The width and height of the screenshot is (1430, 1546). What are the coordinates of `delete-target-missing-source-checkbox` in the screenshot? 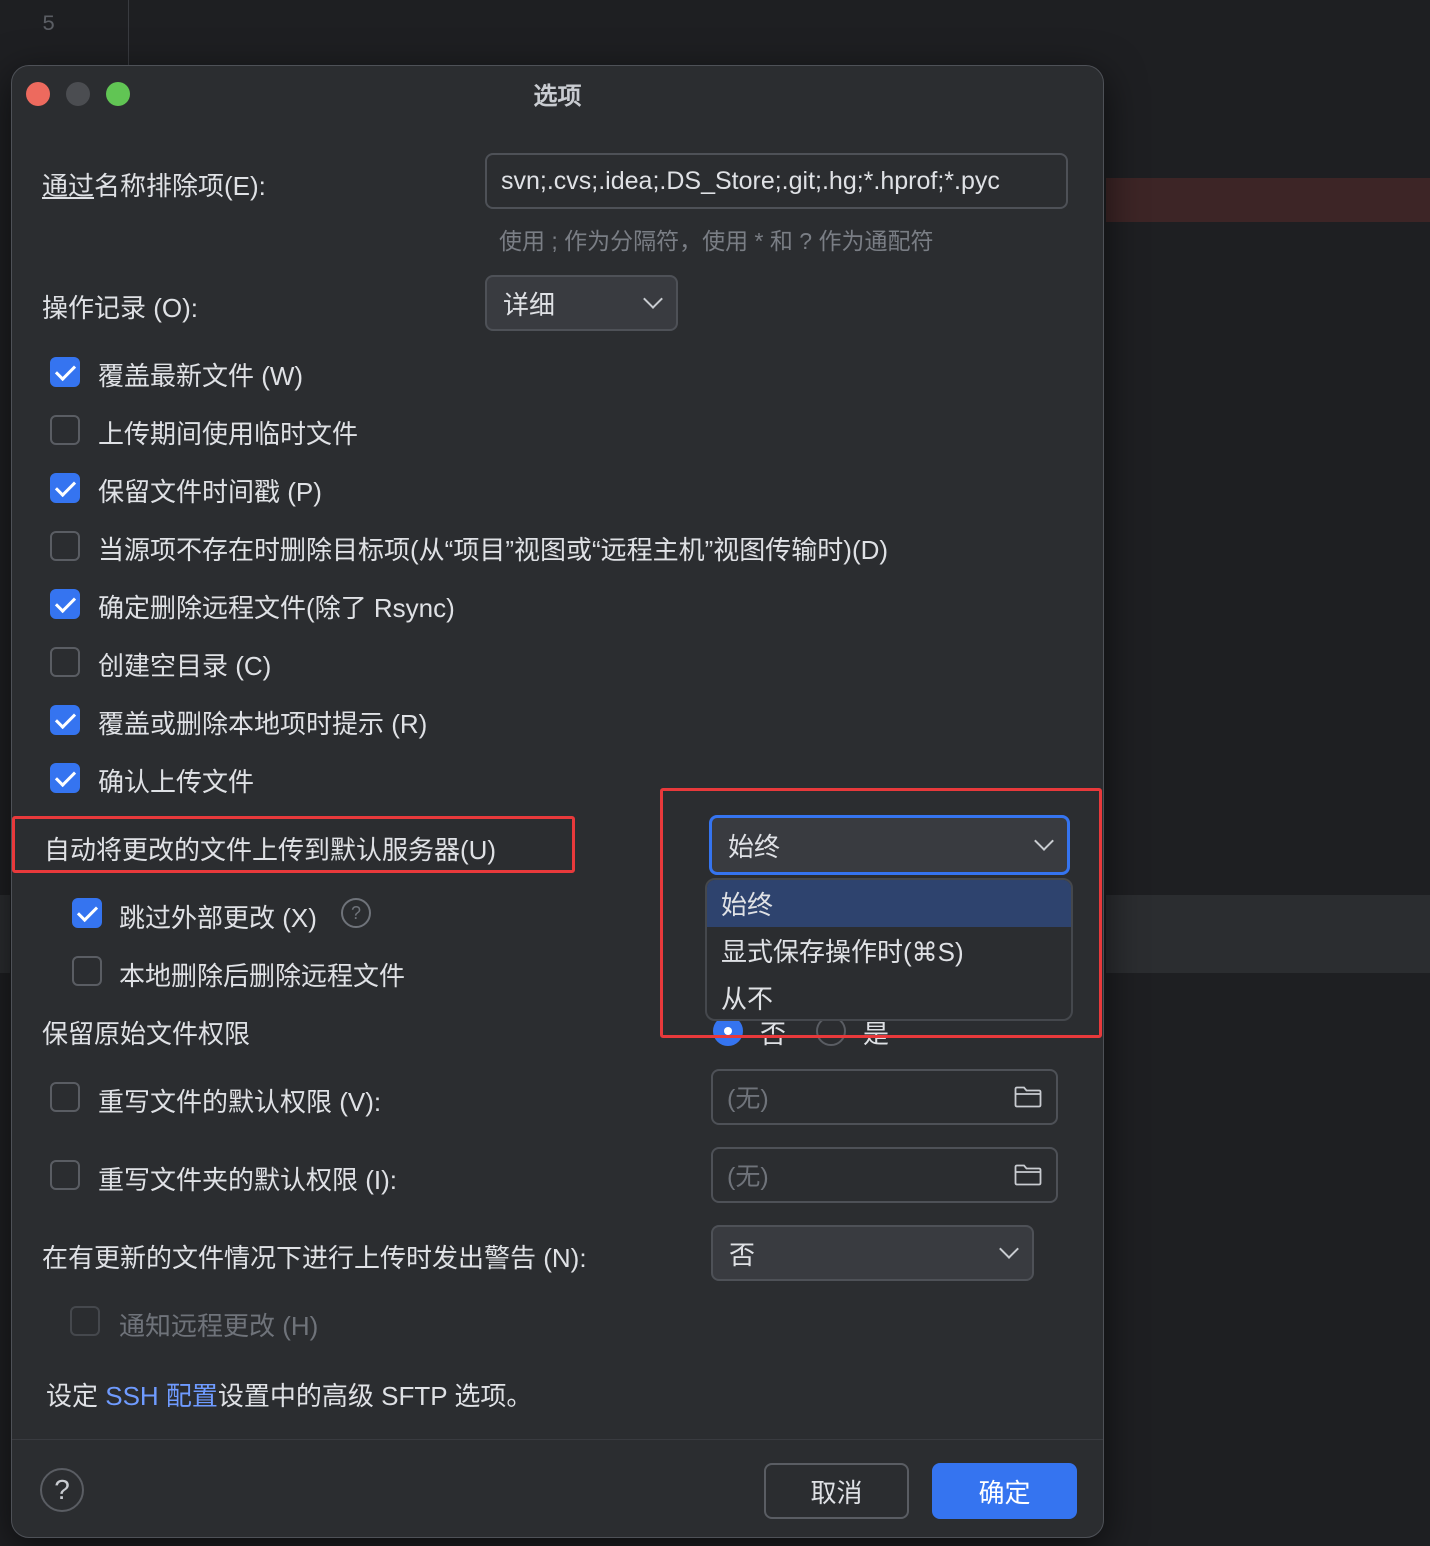 It's located at (65, 546).